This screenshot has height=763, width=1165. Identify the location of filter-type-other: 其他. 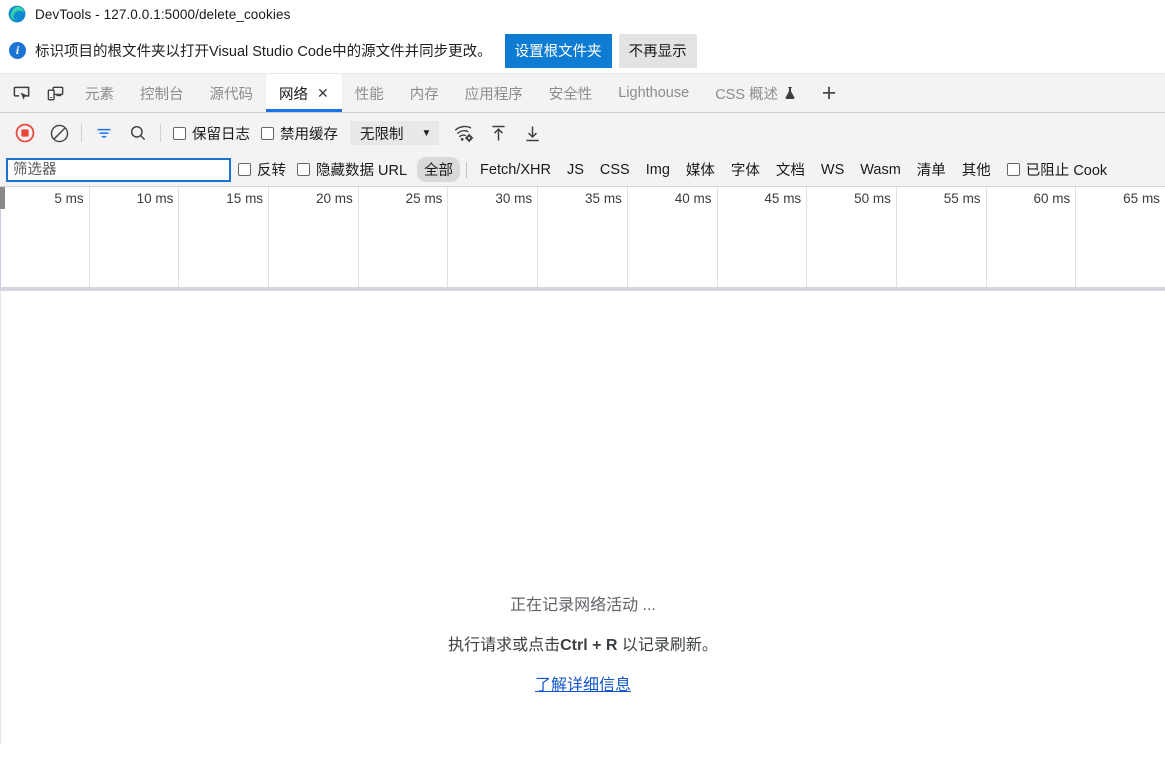
(976, 169).